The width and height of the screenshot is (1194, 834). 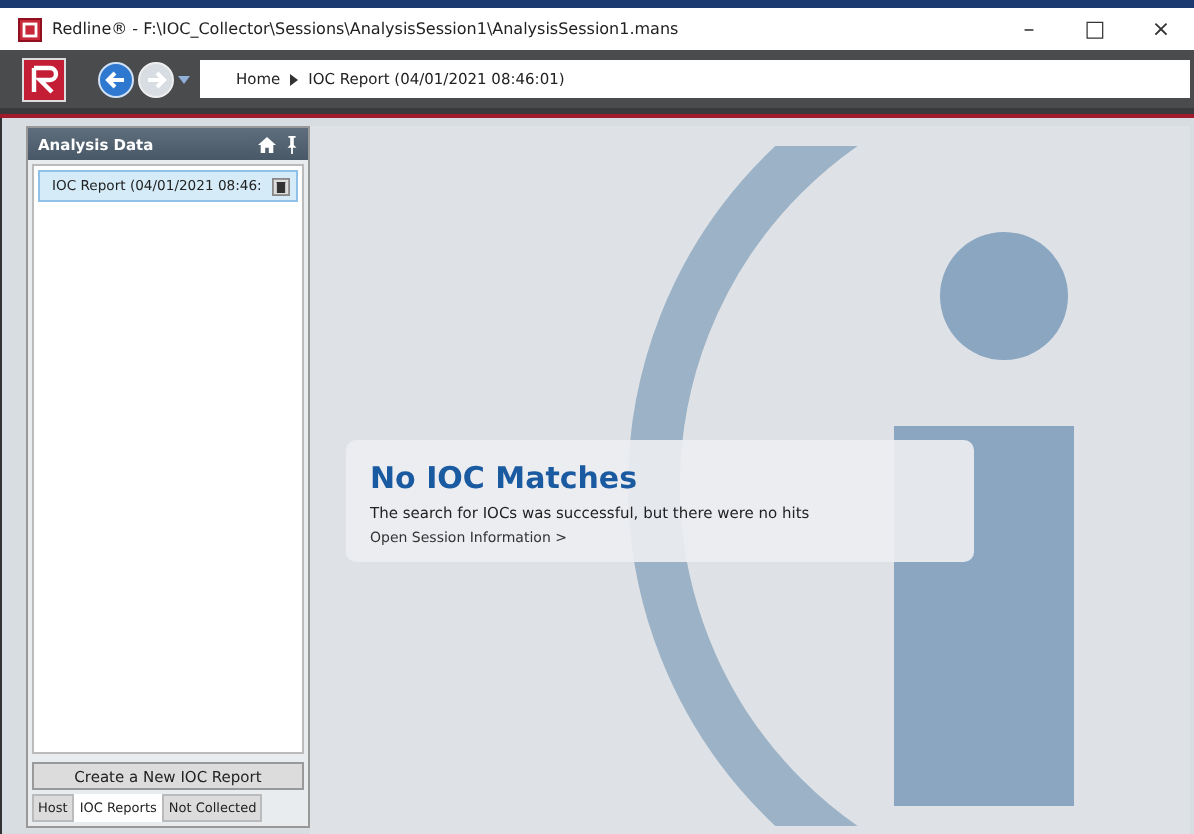 I want to click on window-control-button: □, so click(x=1095, y=29).